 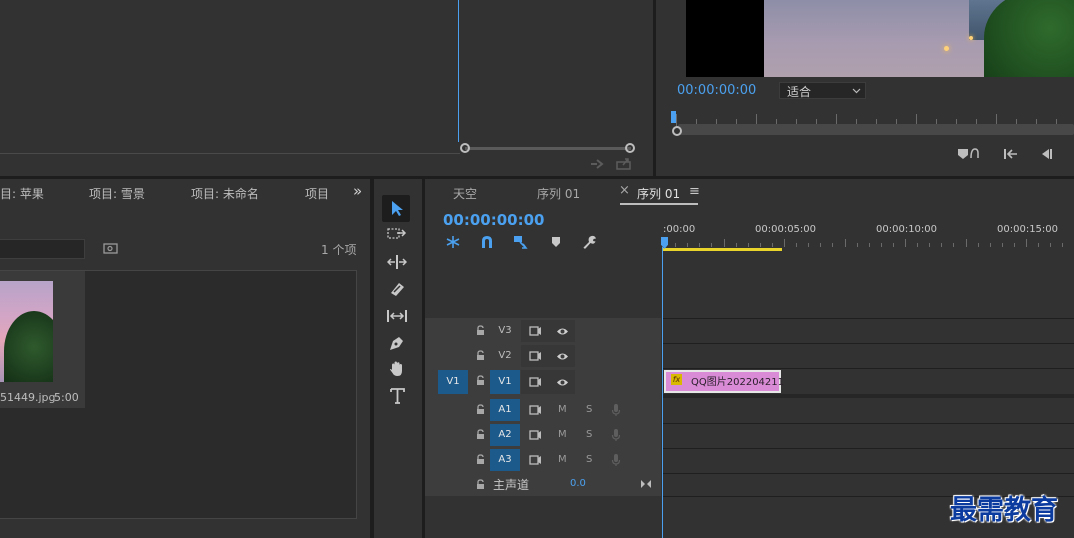 What do you see at coordinates (225, 193) in the screenshot?
I see `project-tab-untitled: 项目: 未命名` at bounding box center [225, 193].